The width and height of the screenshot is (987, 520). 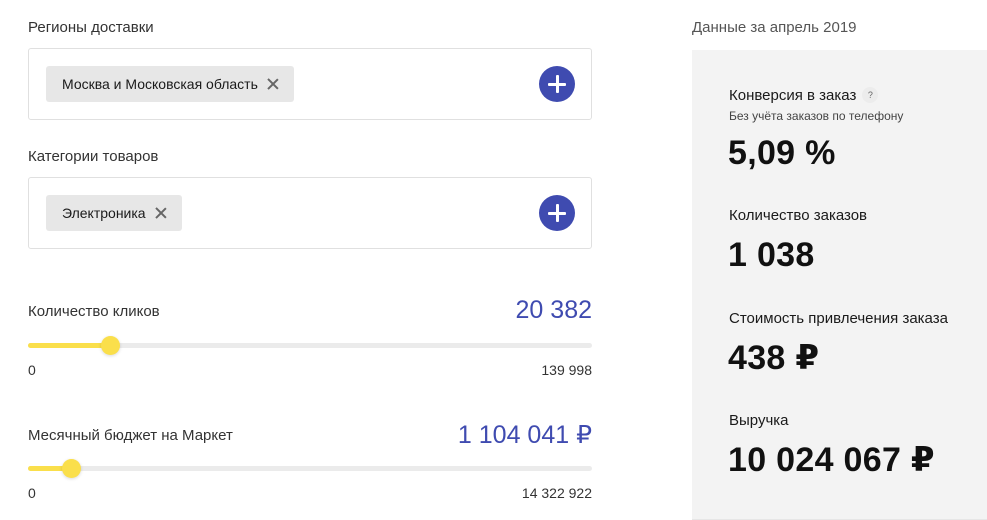 What do you see at coordinates (782, 153) in the screenshot?
I see `conversion-value: 5,09 %` at bounding box center [782, 153].